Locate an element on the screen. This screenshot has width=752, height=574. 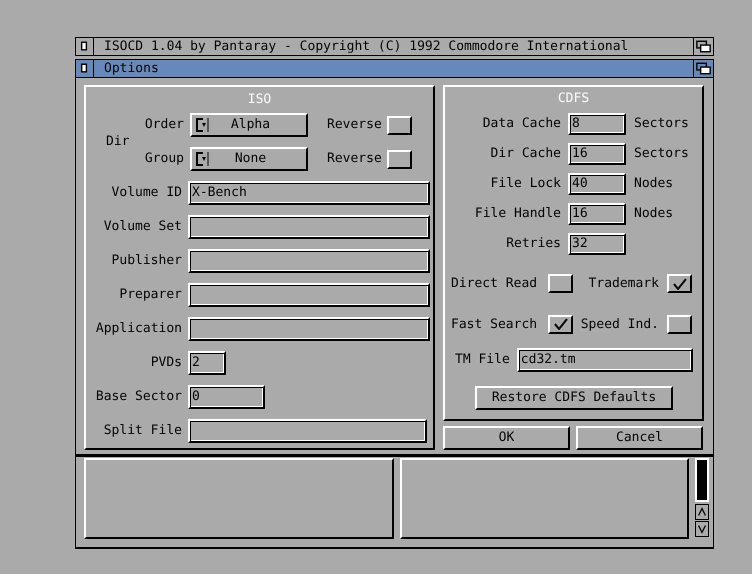
input-field: 40 is located at coordinates (597, 184).